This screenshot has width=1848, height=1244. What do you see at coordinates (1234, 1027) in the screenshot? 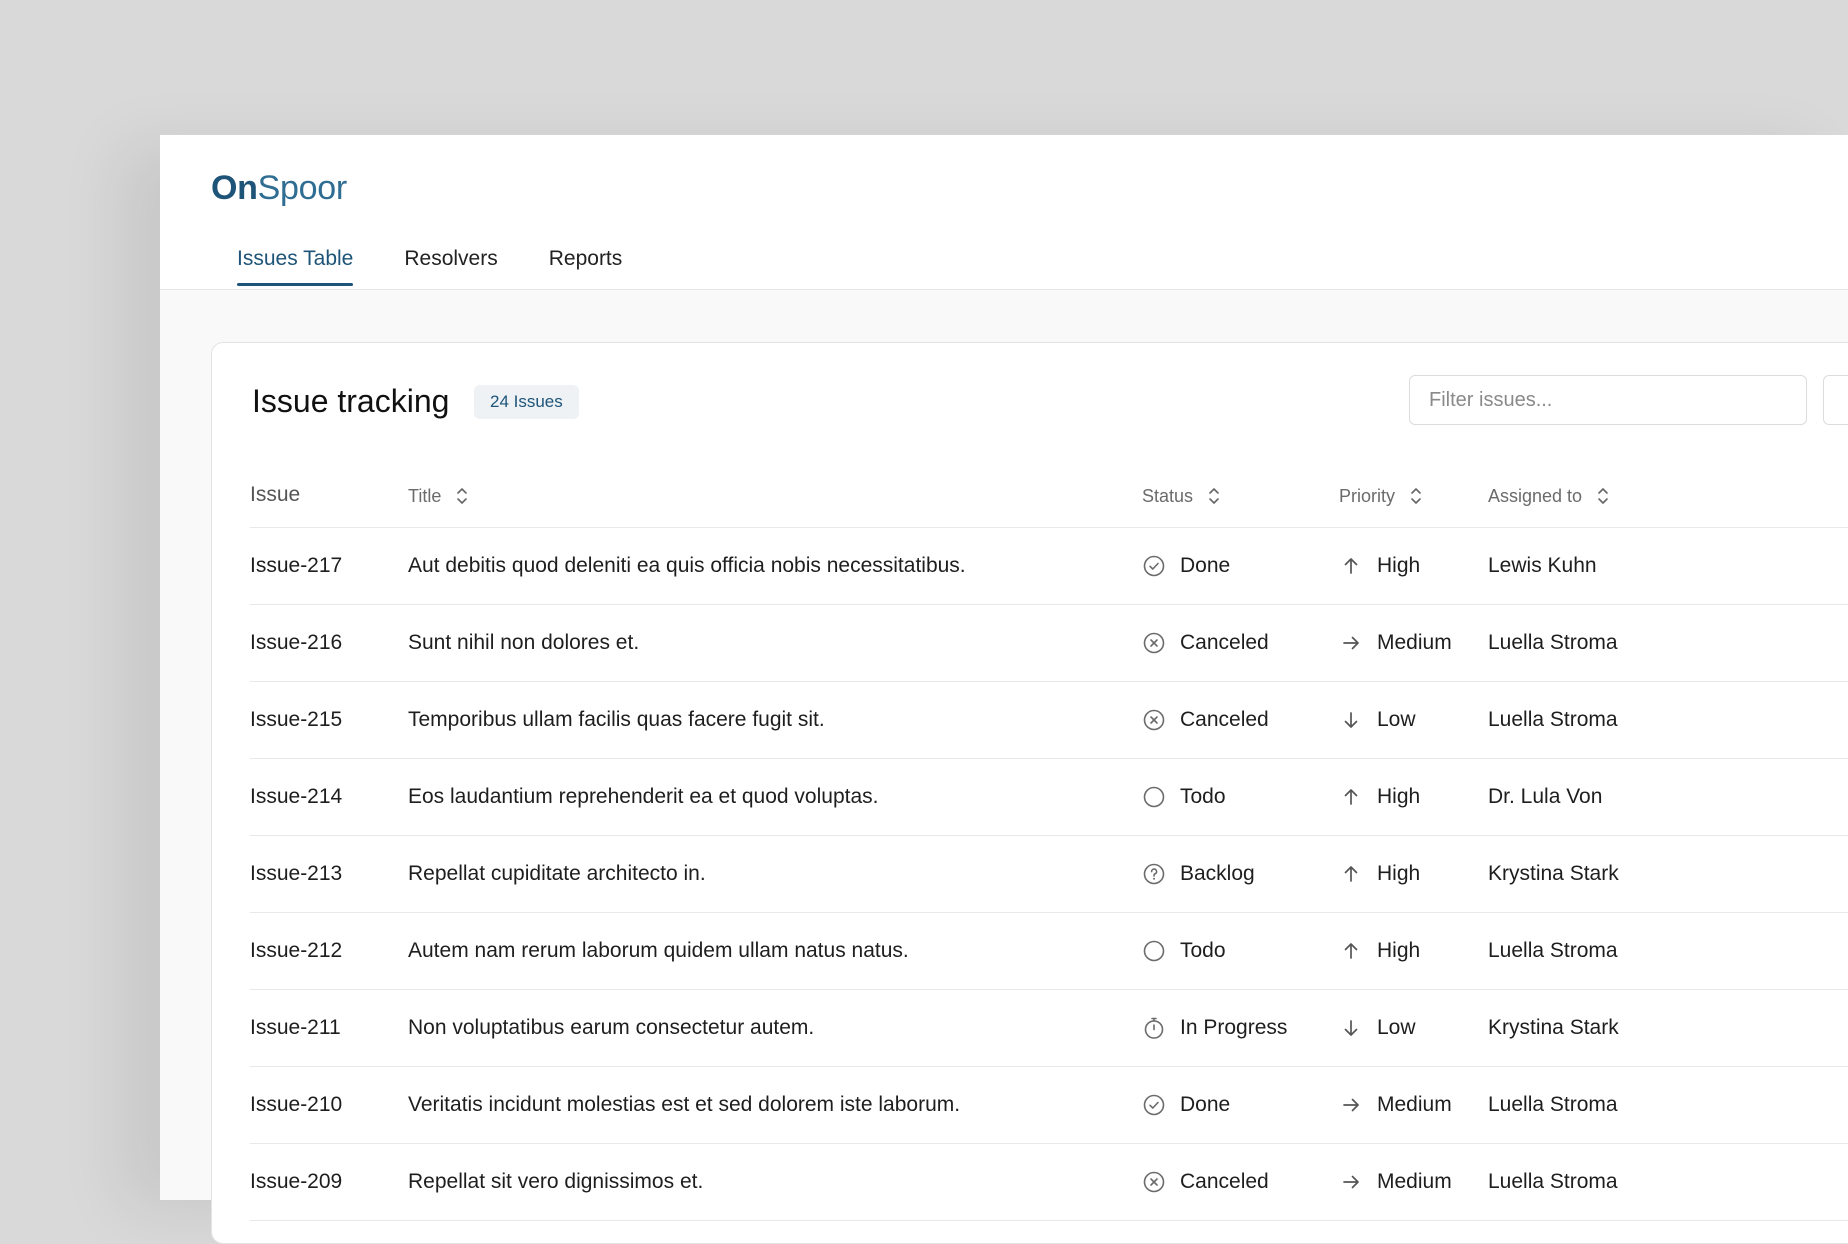
I see `status-text: In Progress` at bounding box center [1234, 1027].